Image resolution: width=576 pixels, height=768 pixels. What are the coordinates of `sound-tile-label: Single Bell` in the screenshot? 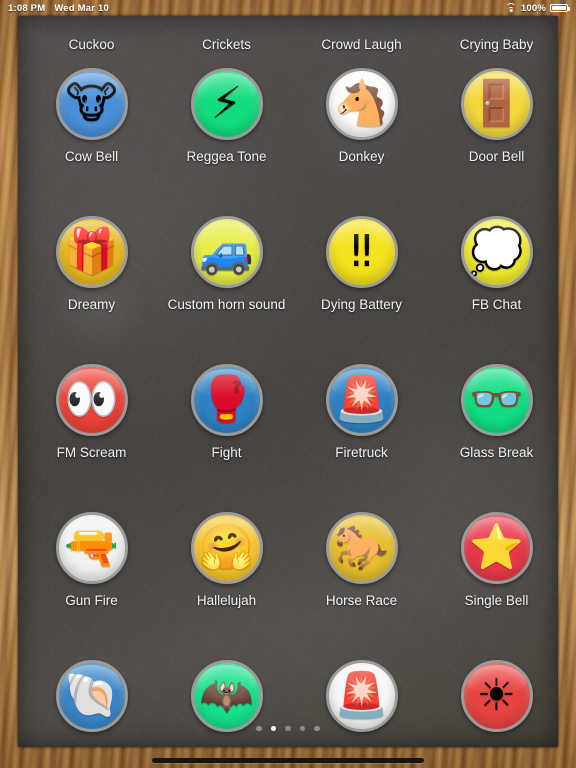 It's located at (496, 600).